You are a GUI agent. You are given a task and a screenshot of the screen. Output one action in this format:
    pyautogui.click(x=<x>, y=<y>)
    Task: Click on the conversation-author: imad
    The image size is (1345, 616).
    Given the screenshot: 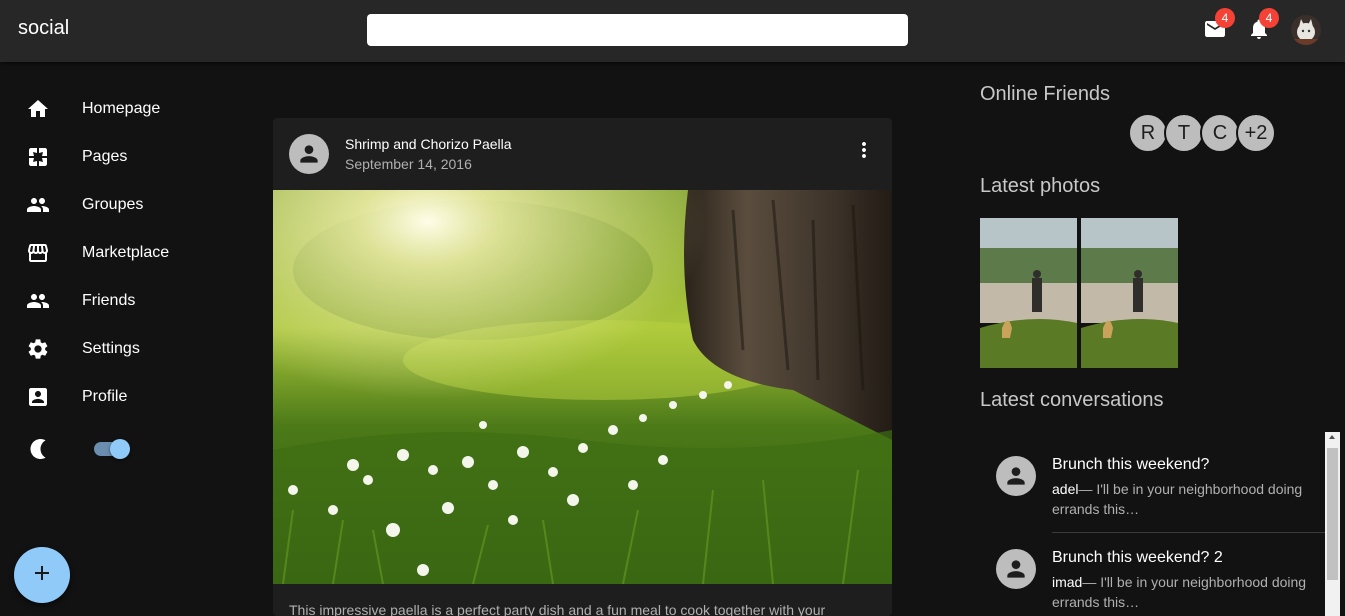 What is the action you would take?
    pyautogui.click(x=1067, y=582)
    